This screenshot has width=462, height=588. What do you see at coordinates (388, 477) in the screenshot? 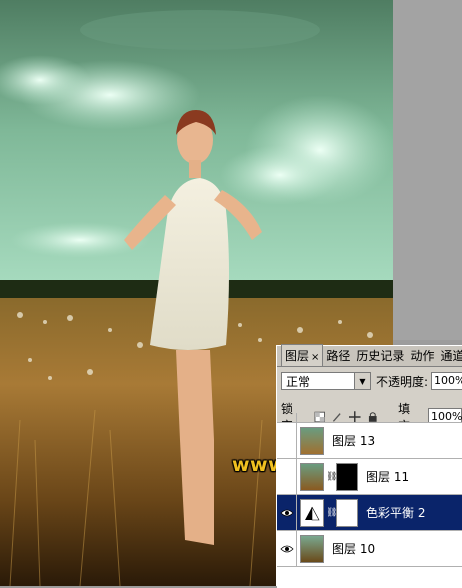
I see `layer-name: 图层 11` at bounding box center [388, 477].